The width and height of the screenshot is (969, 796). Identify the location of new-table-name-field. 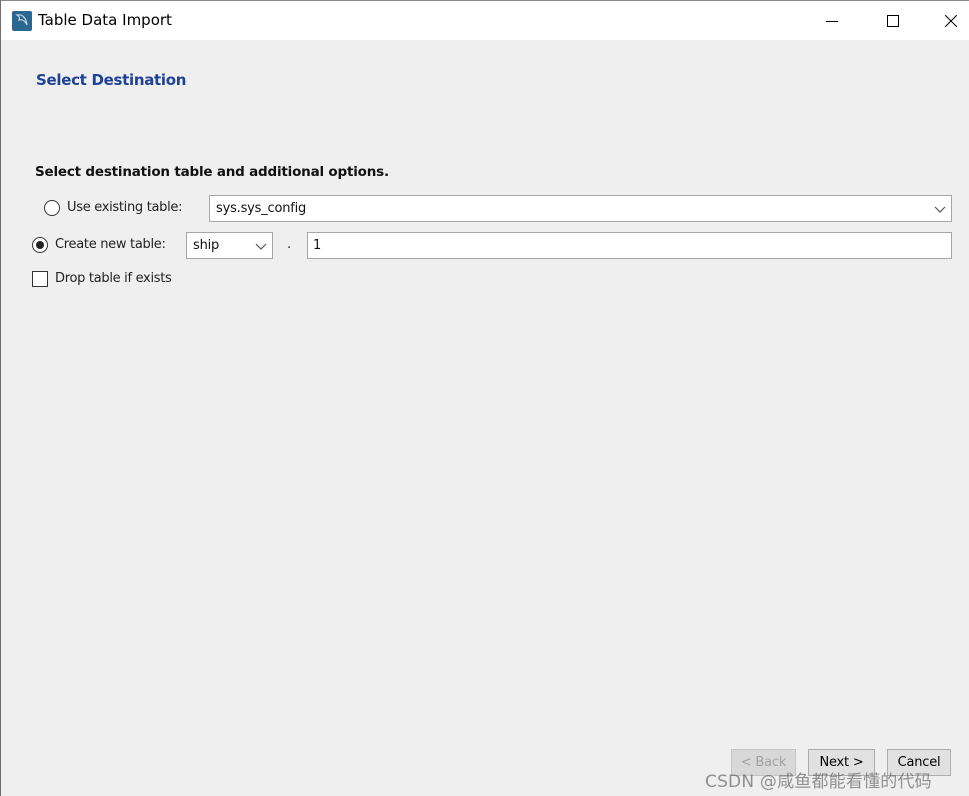
(629, 245).